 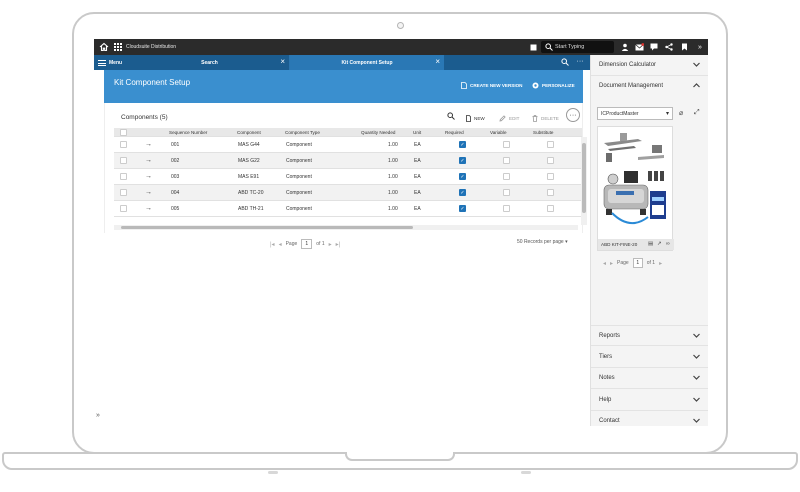 What do you see at coordinates (649, 378) in the screenshot?
I see `panel-notes: Notes` at bounding box center [649, 378].